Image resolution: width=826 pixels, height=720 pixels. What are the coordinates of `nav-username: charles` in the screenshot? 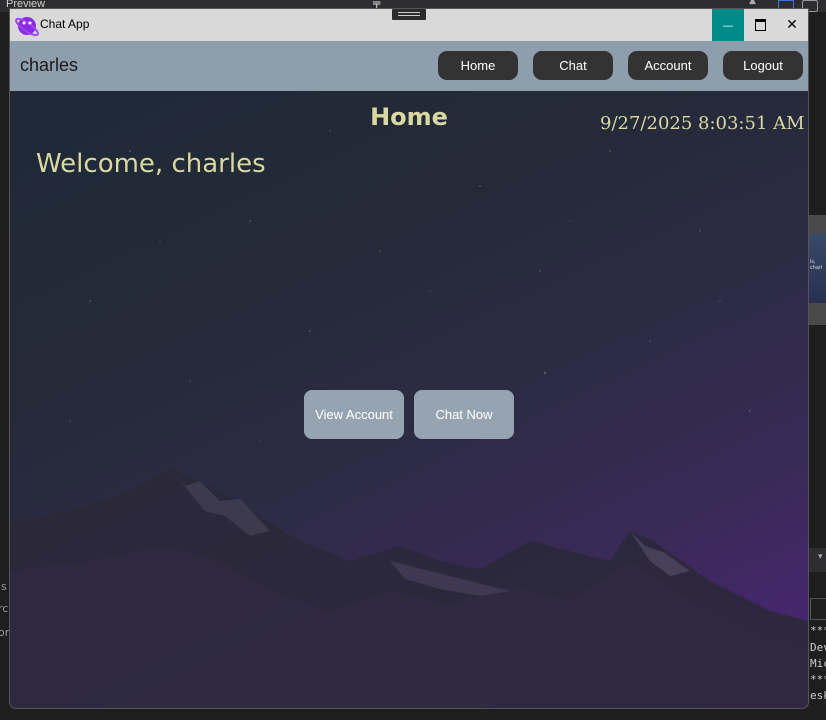 It's located at (49, 65).